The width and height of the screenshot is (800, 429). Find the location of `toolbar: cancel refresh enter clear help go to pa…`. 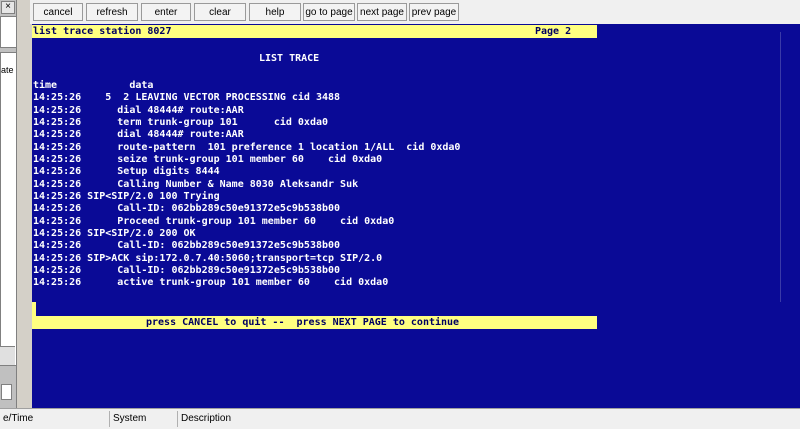

toolbar: cancel refresh enter clear help go to pa… is located at coordinates (415, 12).